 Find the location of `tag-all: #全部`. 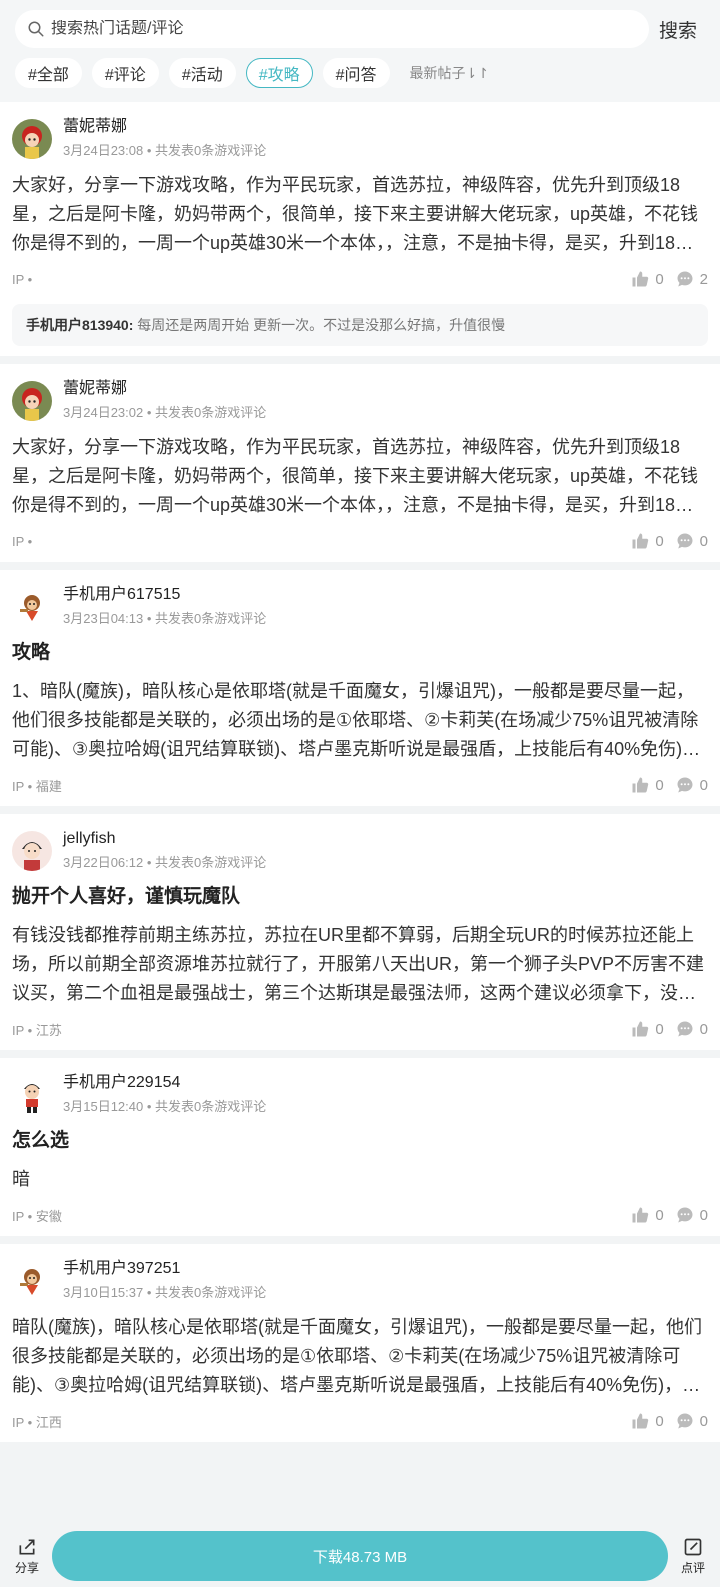

tag-all: #全部 is located at coordinates (48, 73).